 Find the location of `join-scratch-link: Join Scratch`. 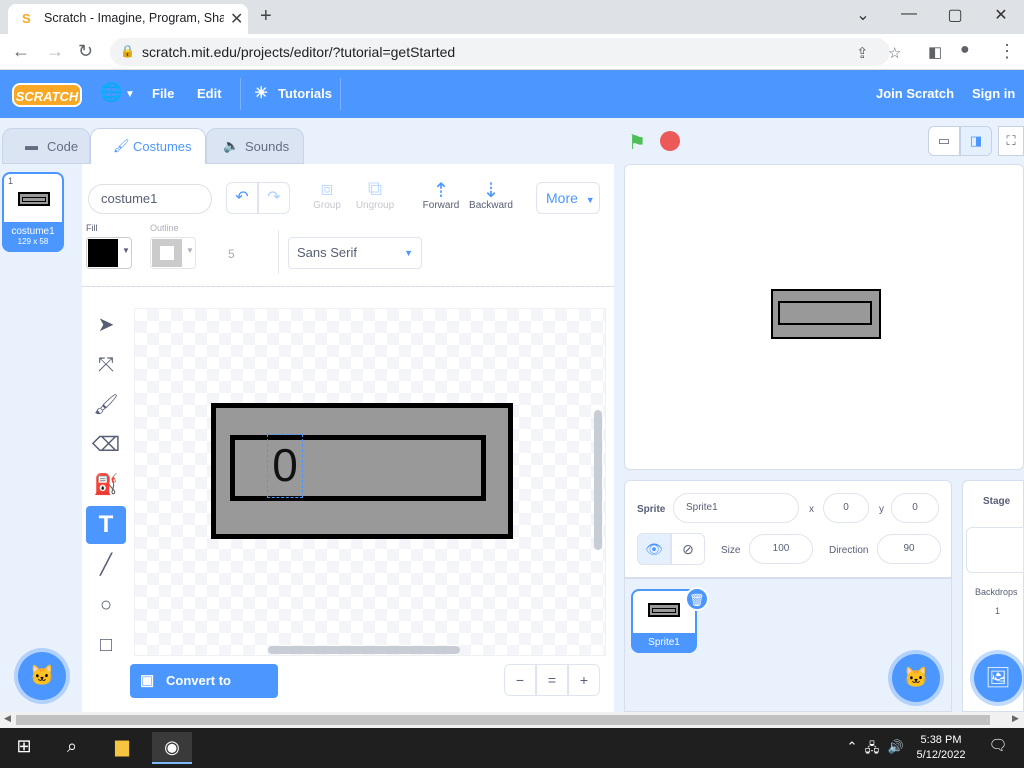

join-scratch-link: Join Scratch is located at coordinates (915, 93).